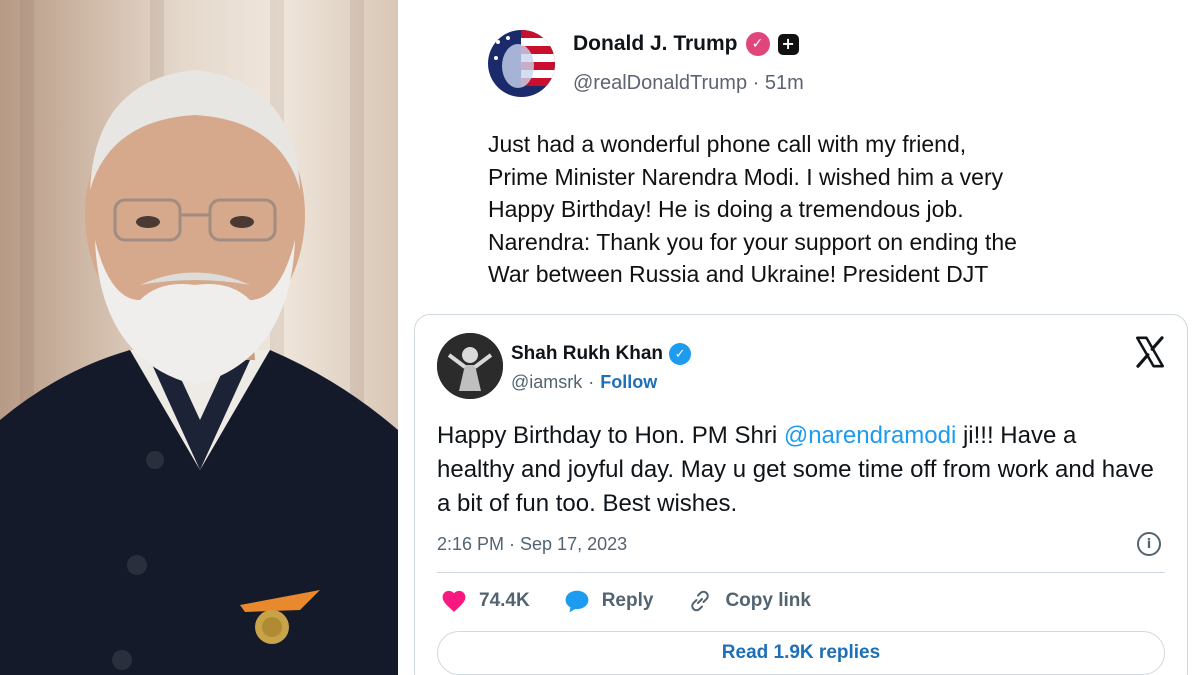 The image size is (1200, 675). What do you see at coordinates (532, 544) in the screenshot?
I see `x-timestamp: 2:16 PM · Sep 17, 2023` at bounding box center [532, 544].